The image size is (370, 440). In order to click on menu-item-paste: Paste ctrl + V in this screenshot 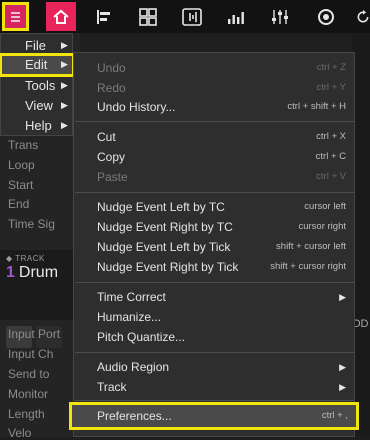, I will do `click(214, 177)`.